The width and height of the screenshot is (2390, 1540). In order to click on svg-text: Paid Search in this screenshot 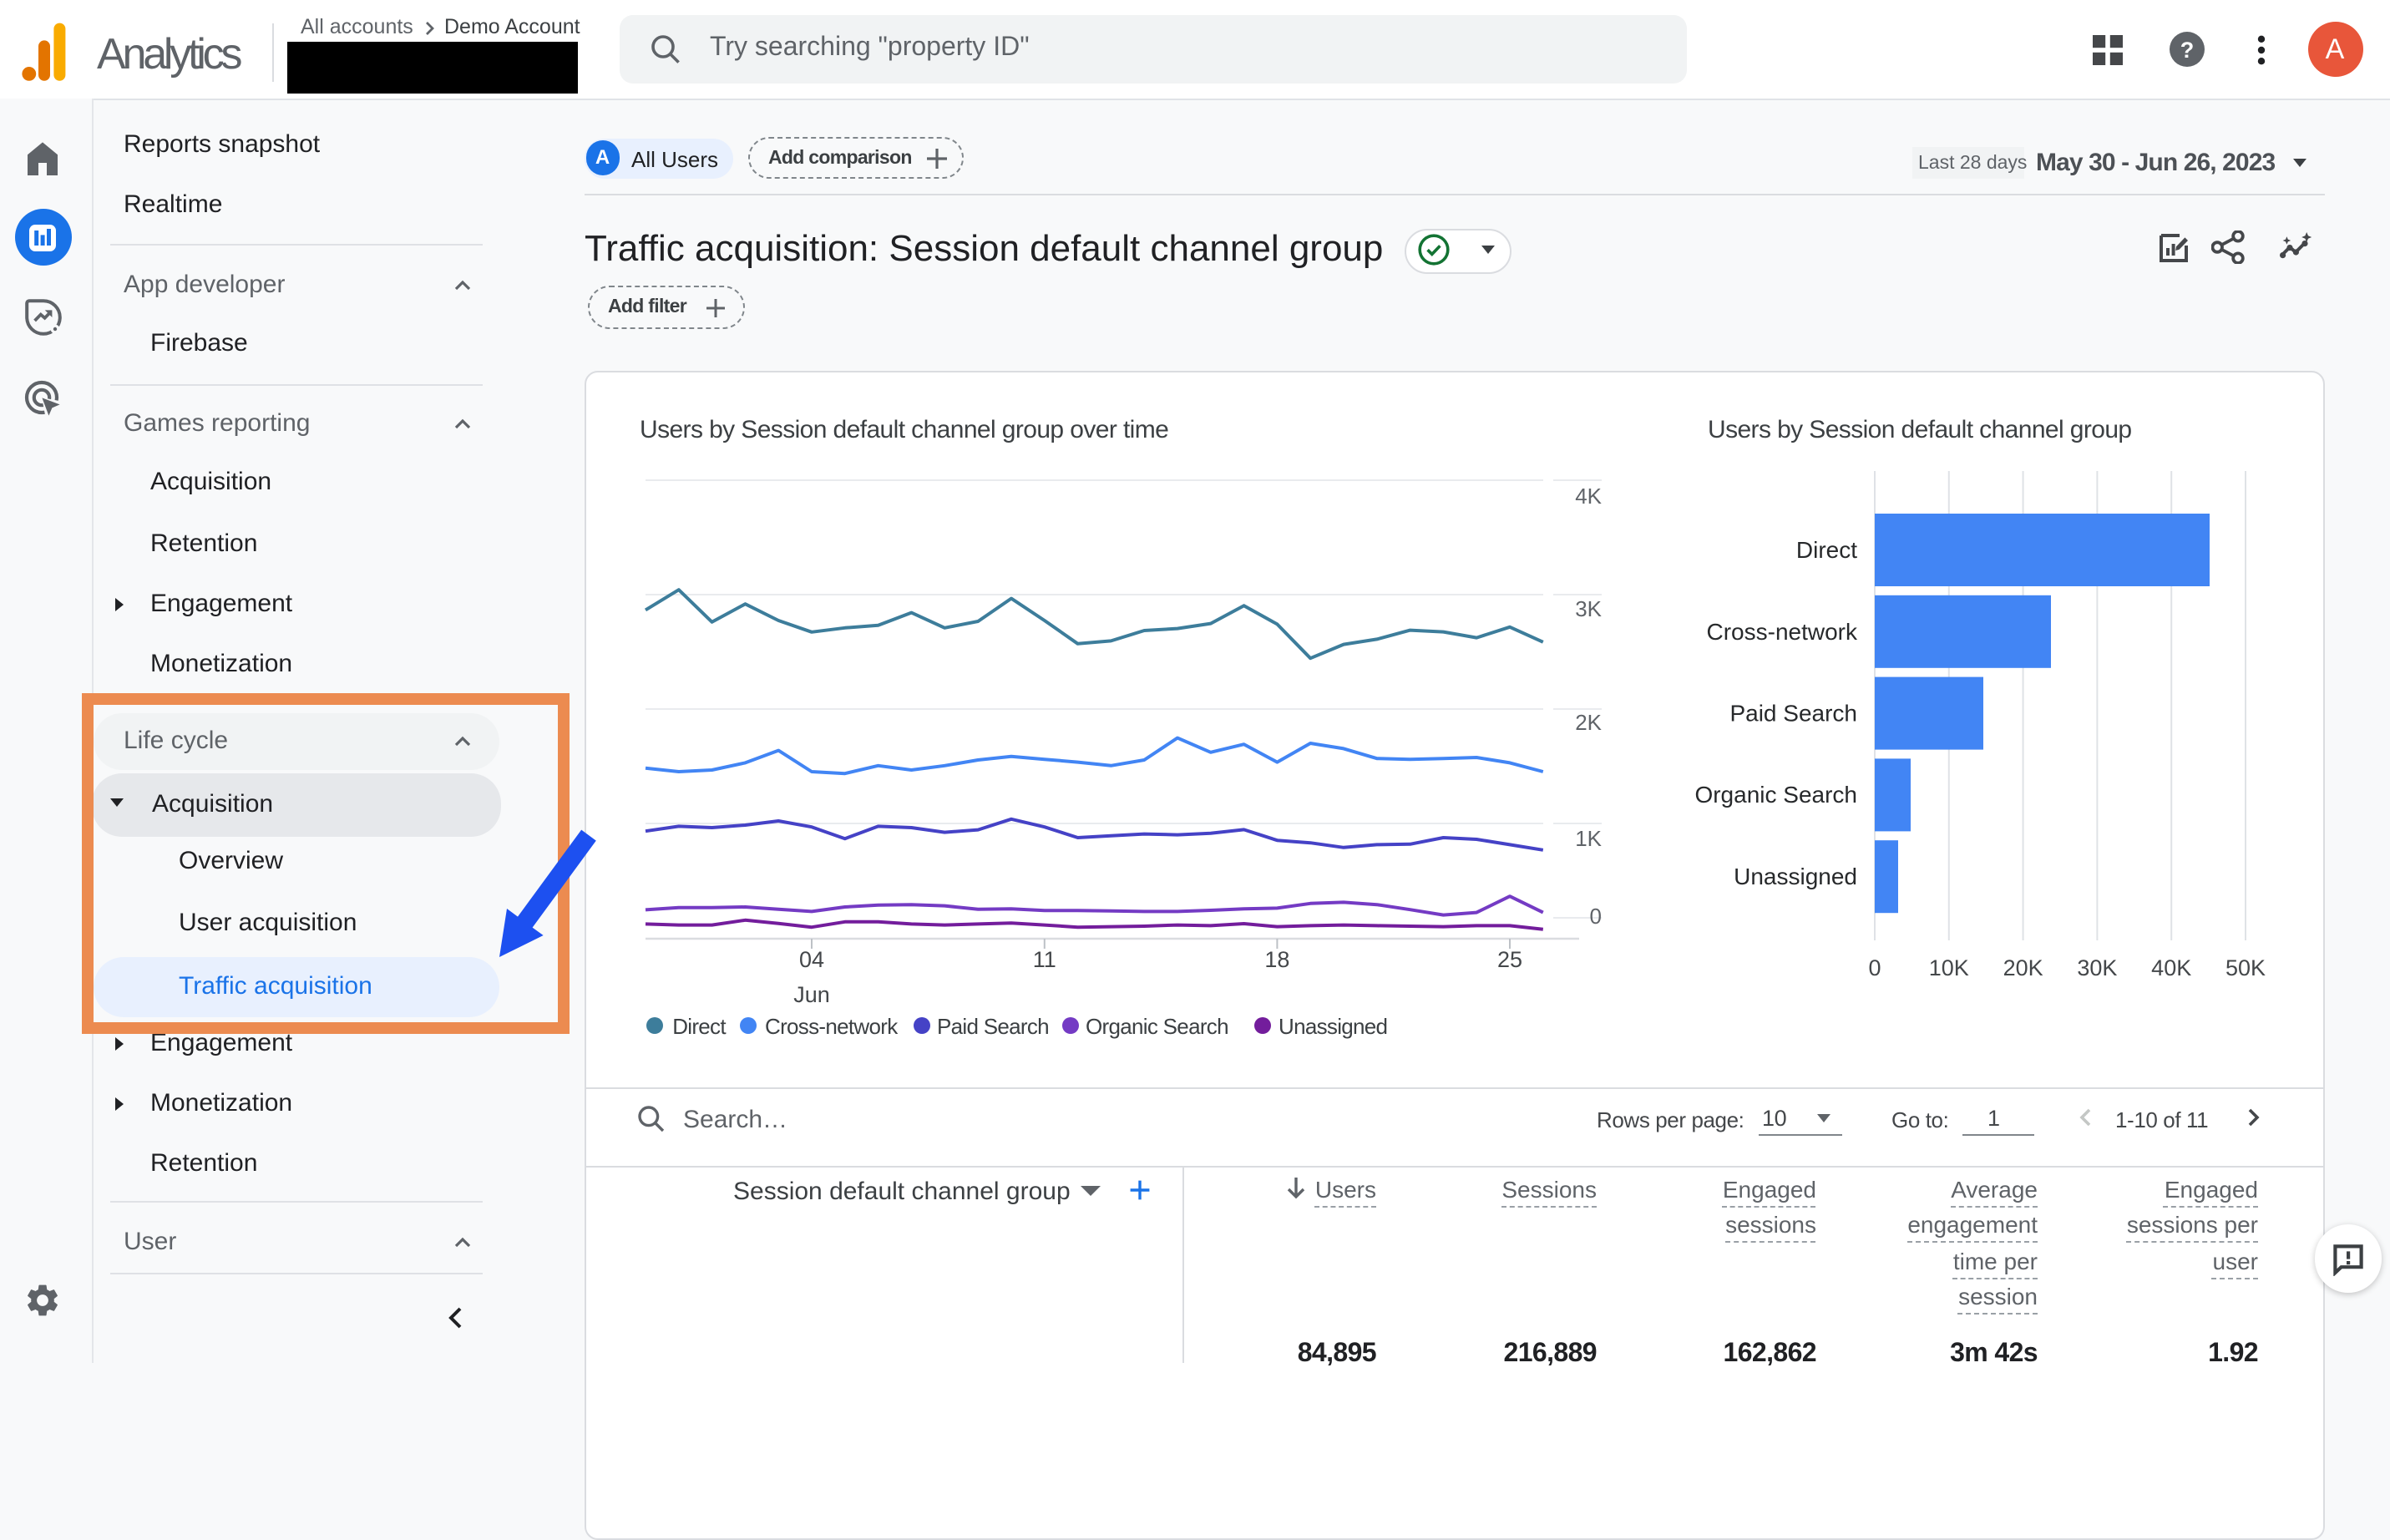, I will do `click(1793, 714)`.